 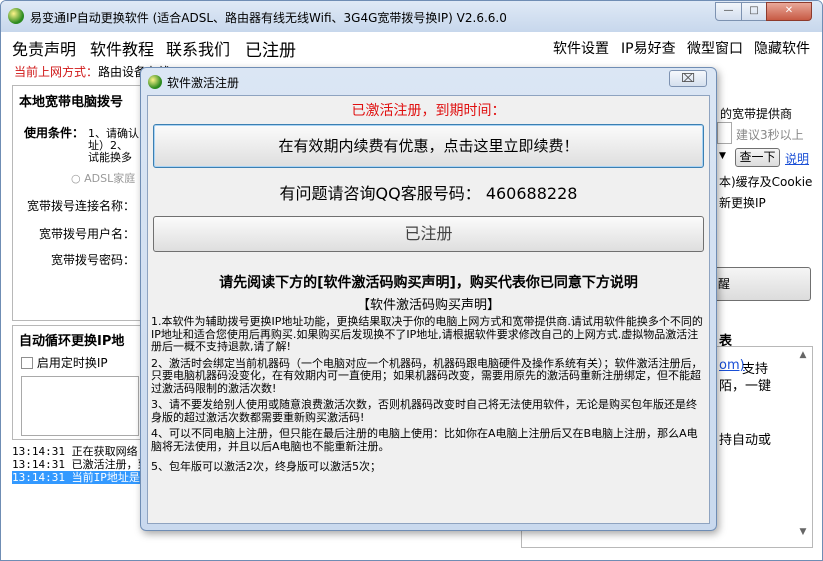 I want to click on cache-option: 本)缓存及Cookie, so click(x=765, y=181).